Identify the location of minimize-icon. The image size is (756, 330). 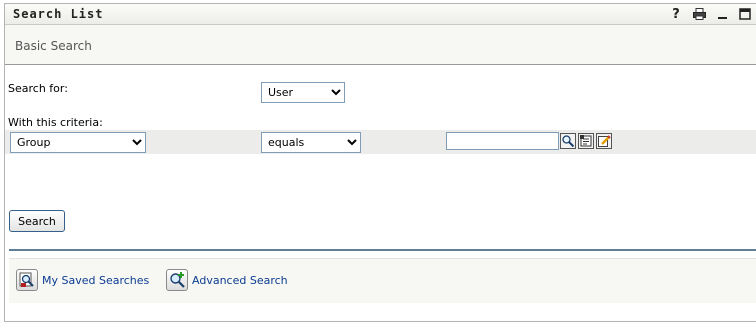
(722, 14).